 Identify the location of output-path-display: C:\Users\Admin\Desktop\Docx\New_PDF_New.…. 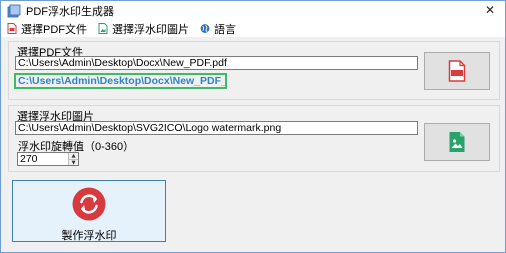
(120, 81).